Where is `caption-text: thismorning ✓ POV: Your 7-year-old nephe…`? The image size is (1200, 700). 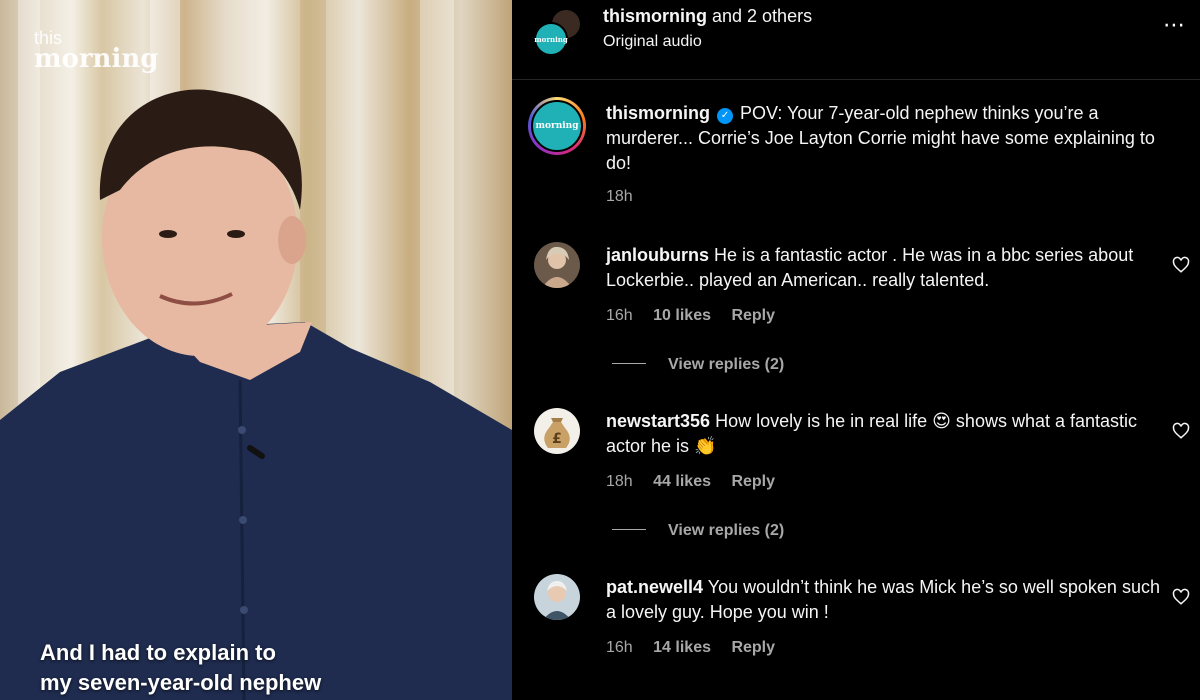 caption-text: thismorning ✓ POV: Your 7-year-old nephe… is located at coordinates (886, 138).